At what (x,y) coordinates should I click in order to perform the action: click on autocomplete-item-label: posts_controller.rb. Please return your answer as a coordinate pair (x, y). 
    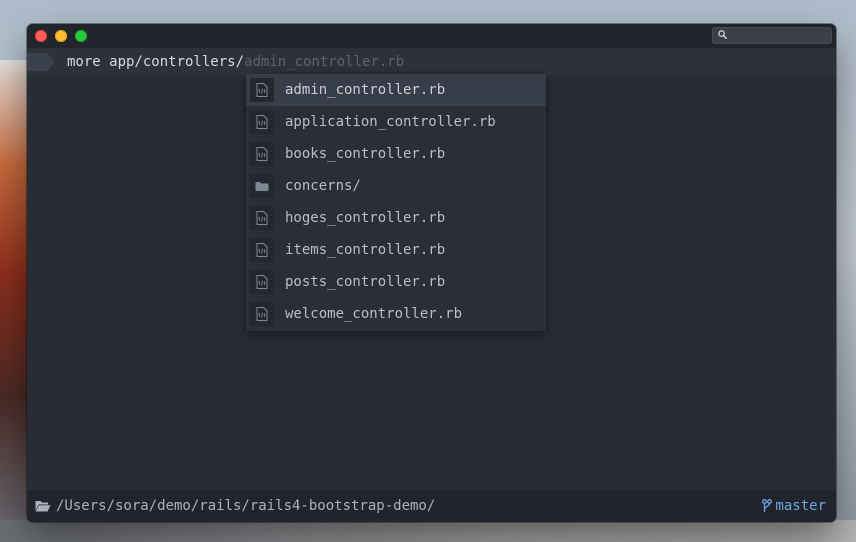
    Looking at the image, I should click on (365, 282).